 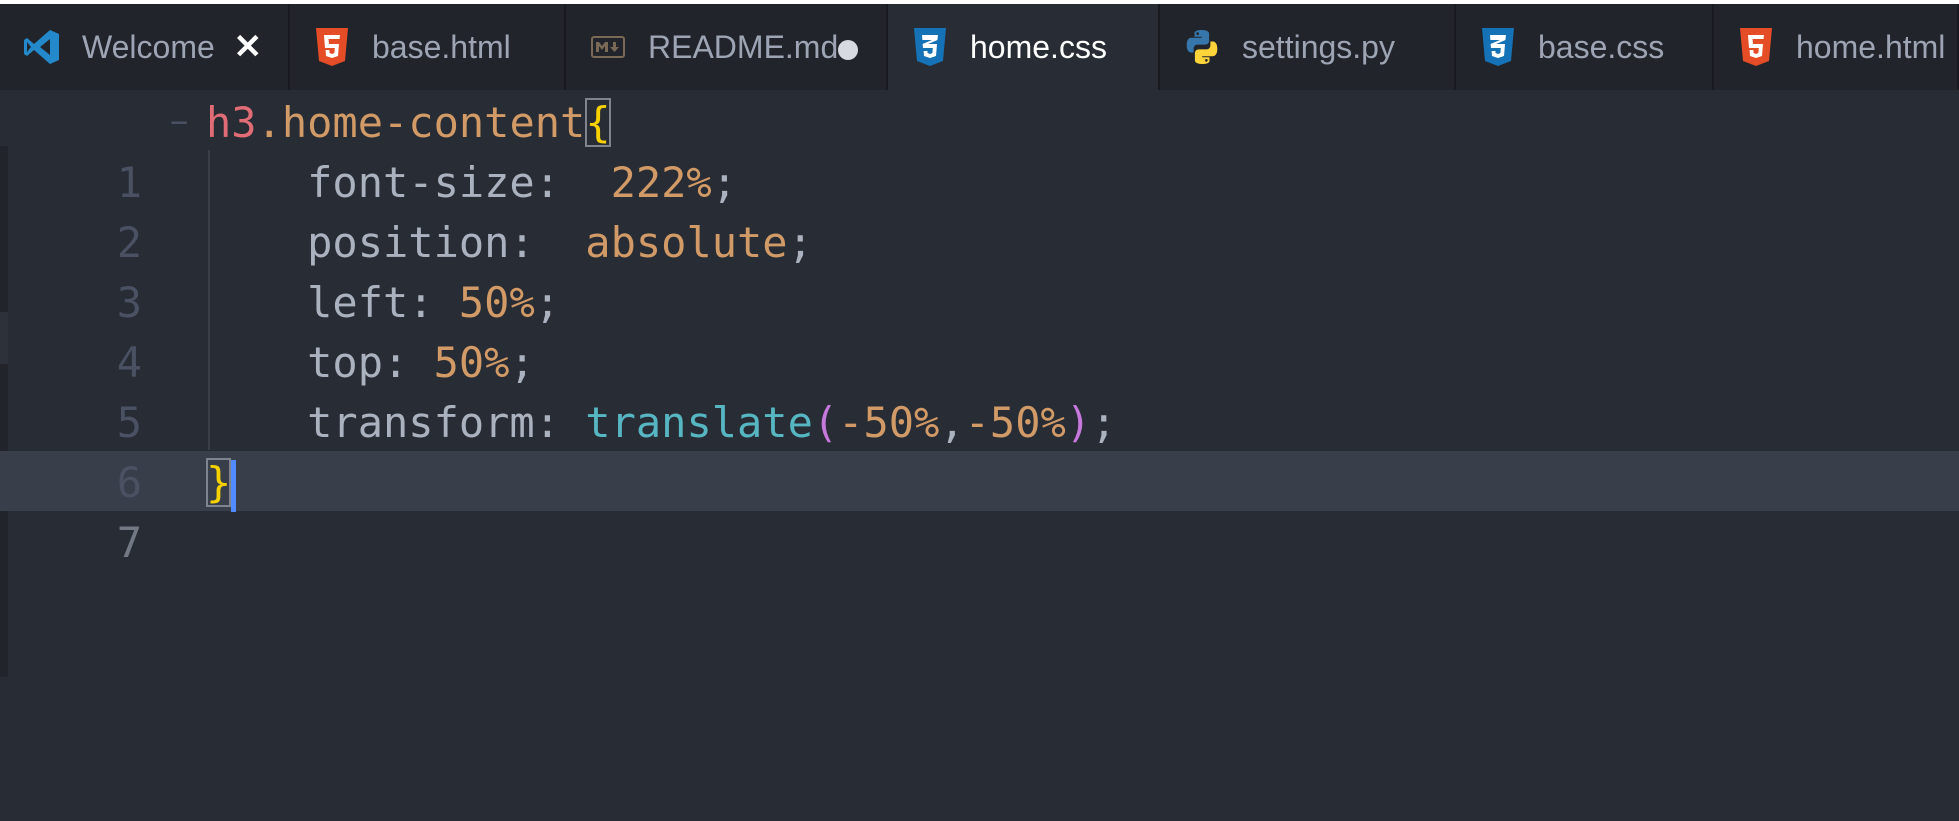 I want to click on tab-label: settings.py, so click(x=1318, y=46).